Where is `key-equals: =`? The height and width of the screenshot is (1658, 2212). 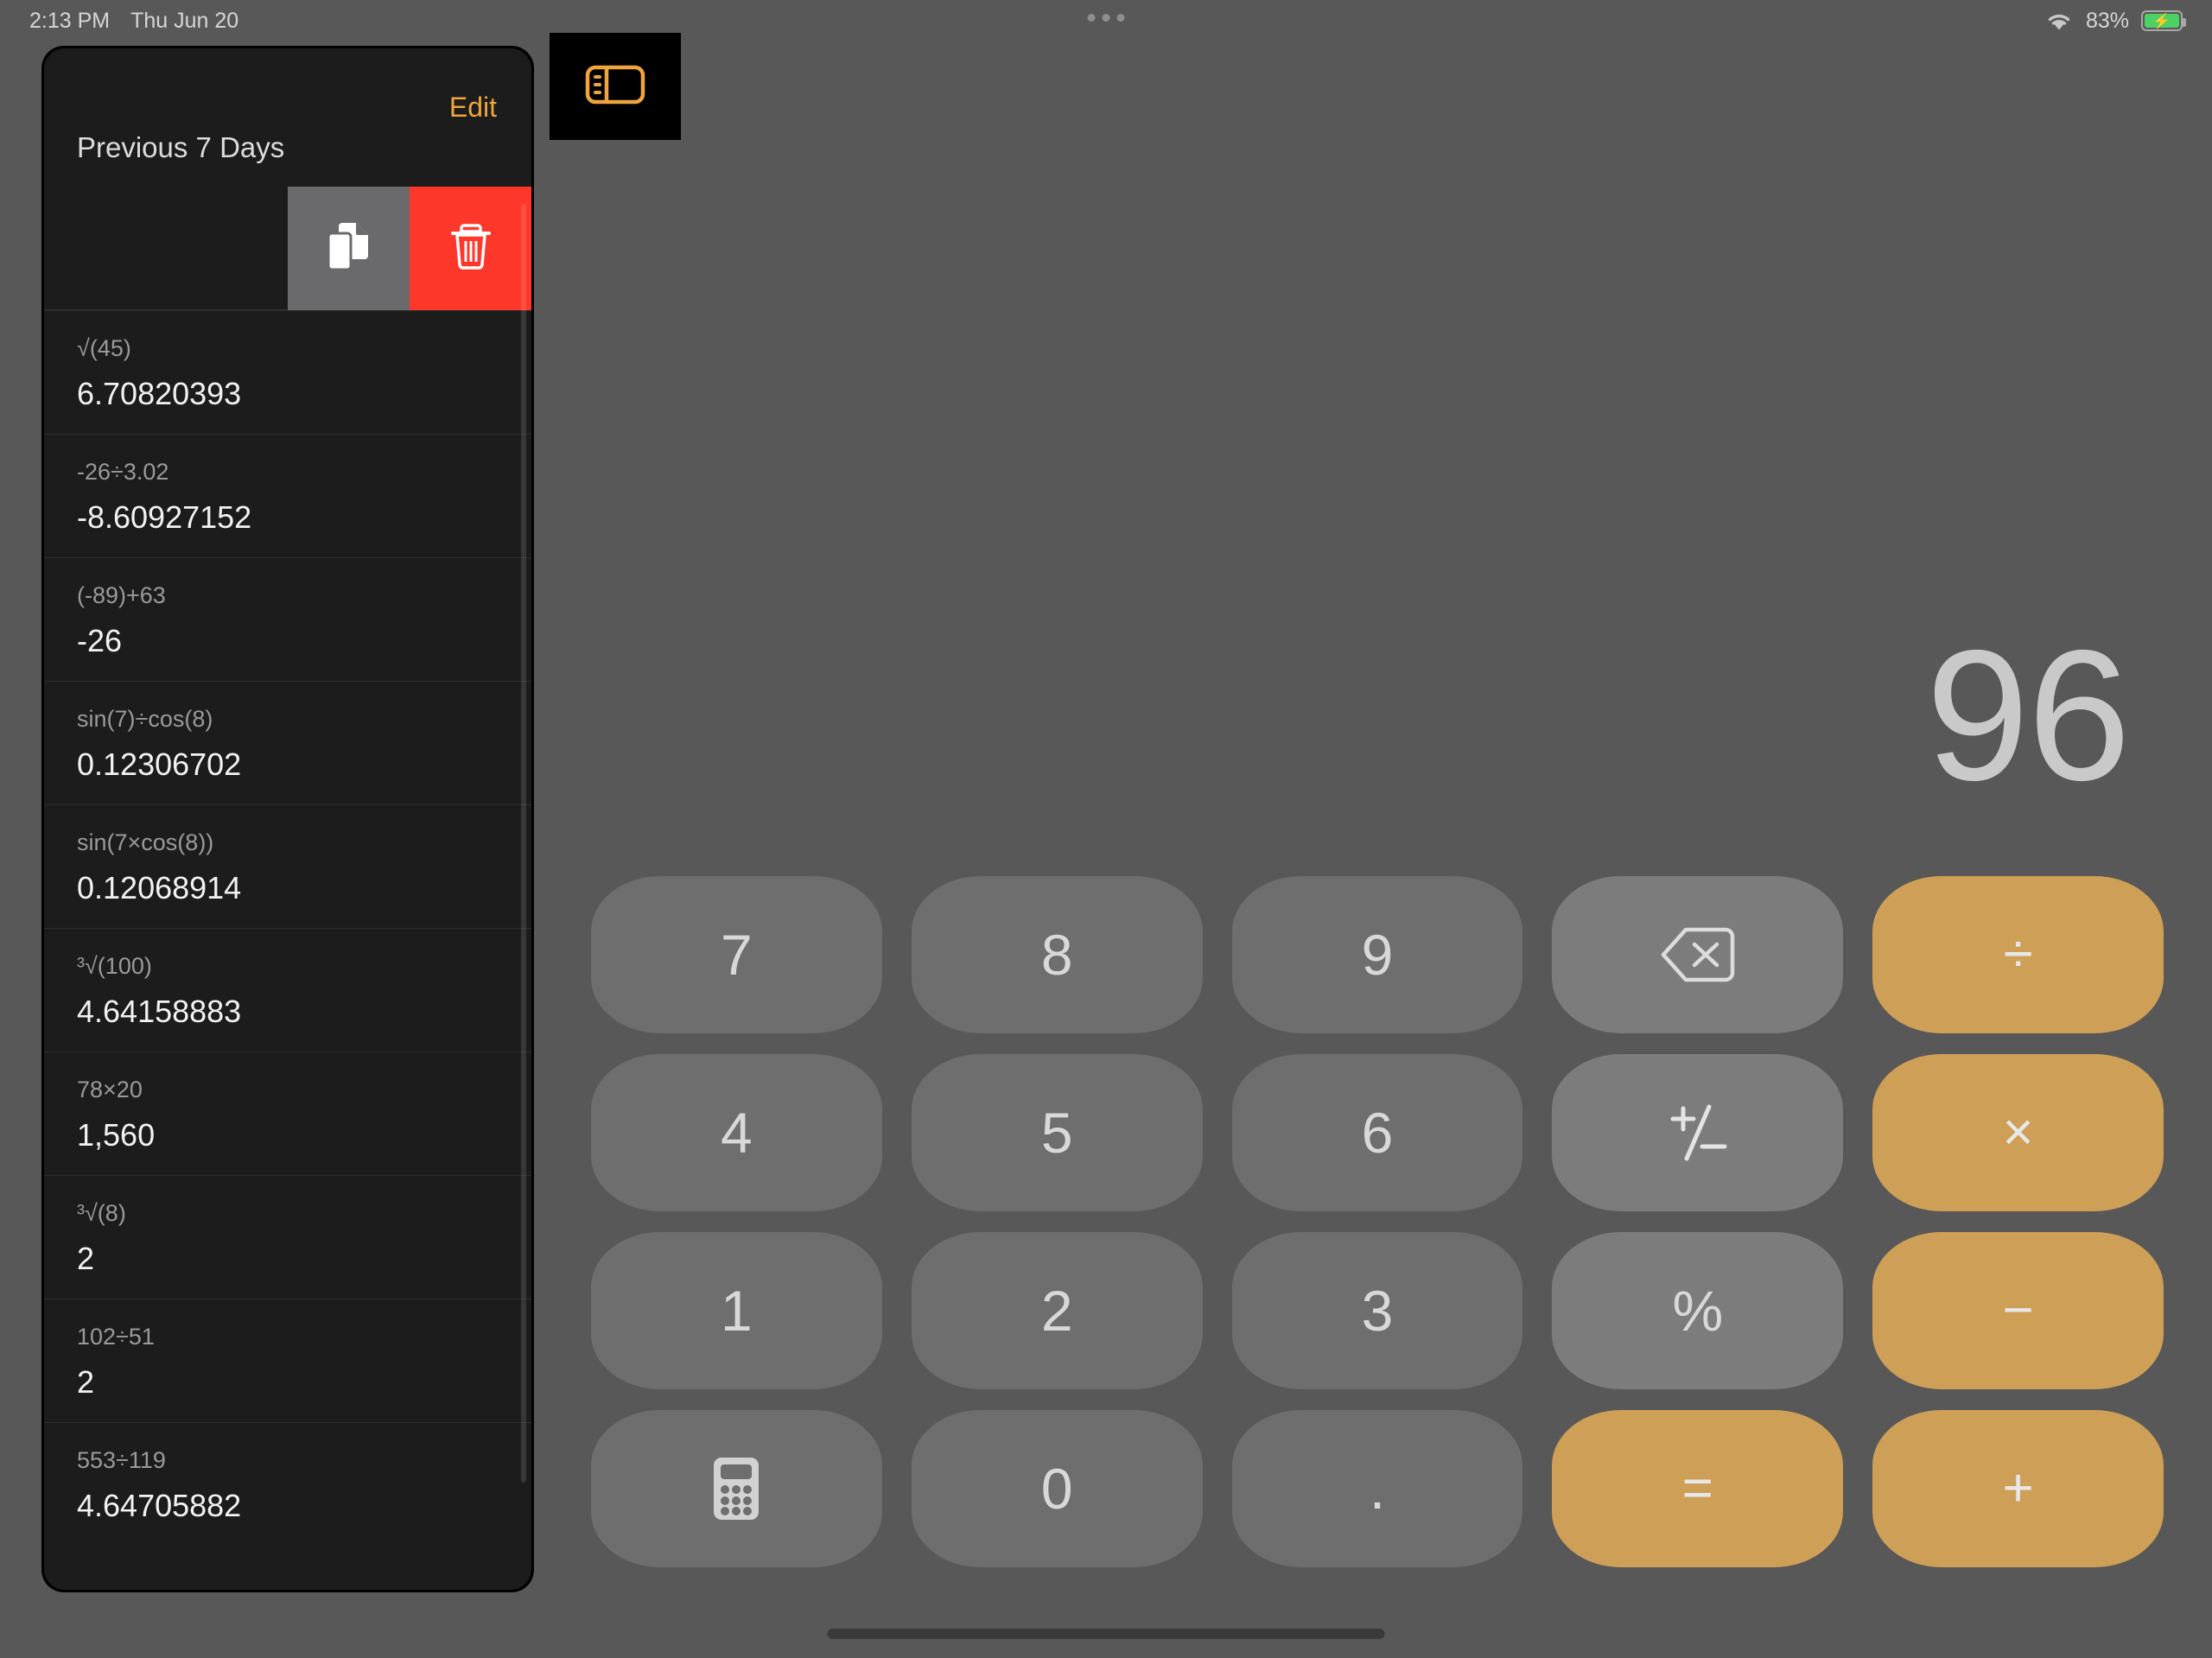 key-equals: = is located at coordinates (1698, 1488).